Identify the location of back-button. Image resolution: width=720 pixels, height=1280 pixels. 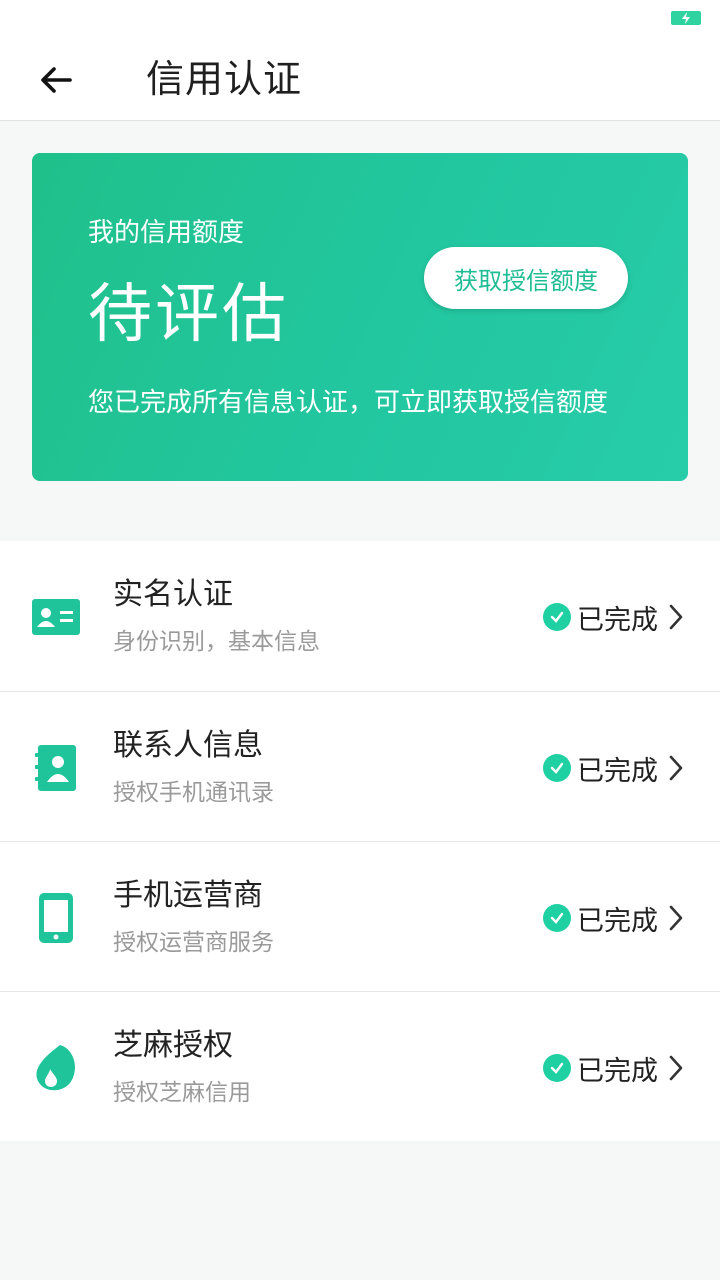
(56, 80).